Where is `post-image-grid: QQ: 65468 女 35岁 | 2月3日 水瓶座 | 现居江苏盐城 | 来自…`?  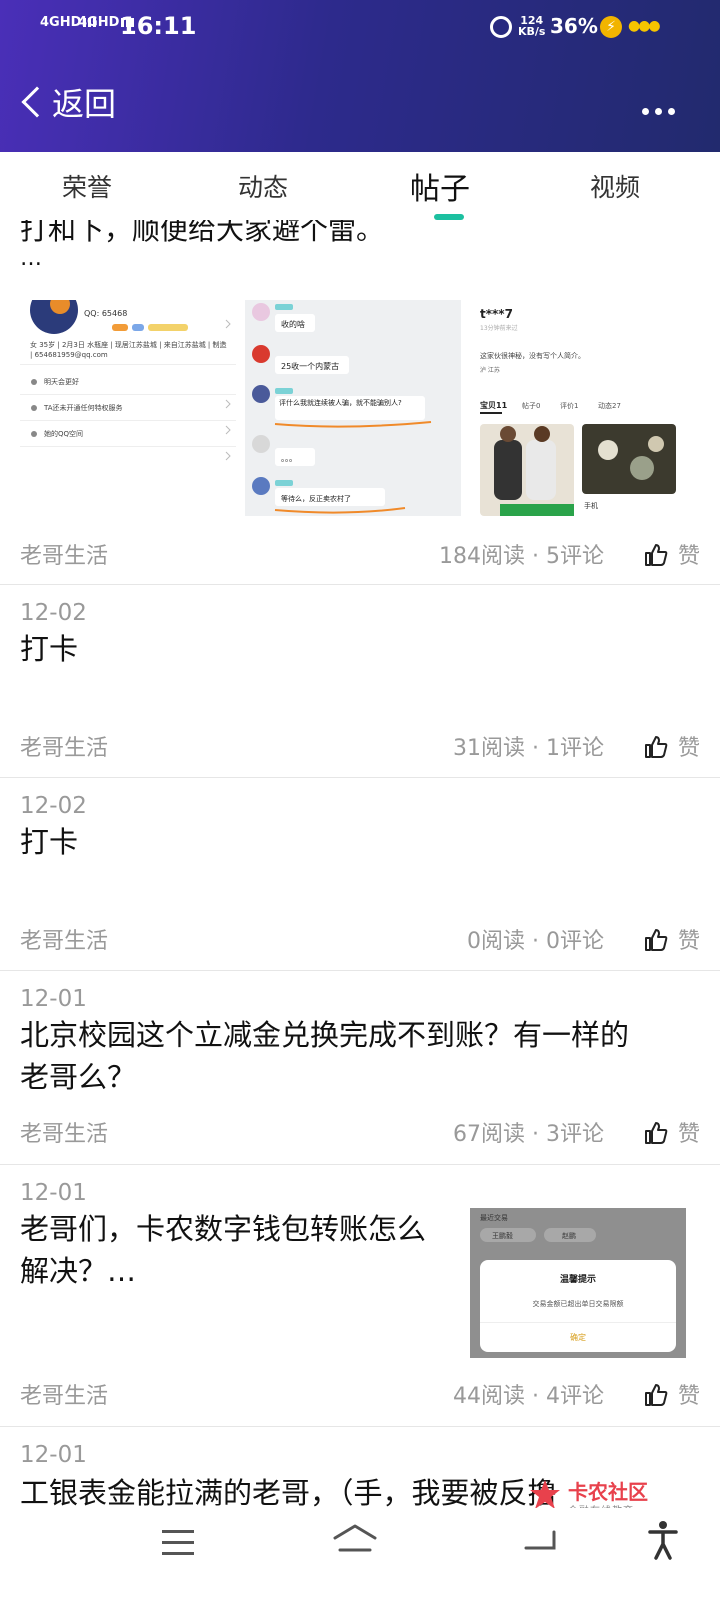 post-image-grid: QQ: 65468 女 35岁 | 2月3日 水瓶座 | 现居江苏盐城 | 来自… is located at coordinates (360, 408).